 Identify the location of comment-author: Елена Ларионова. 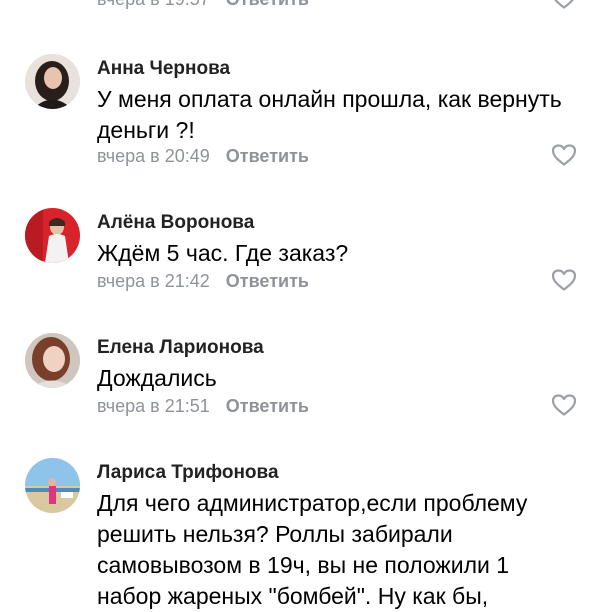
(180, 348).